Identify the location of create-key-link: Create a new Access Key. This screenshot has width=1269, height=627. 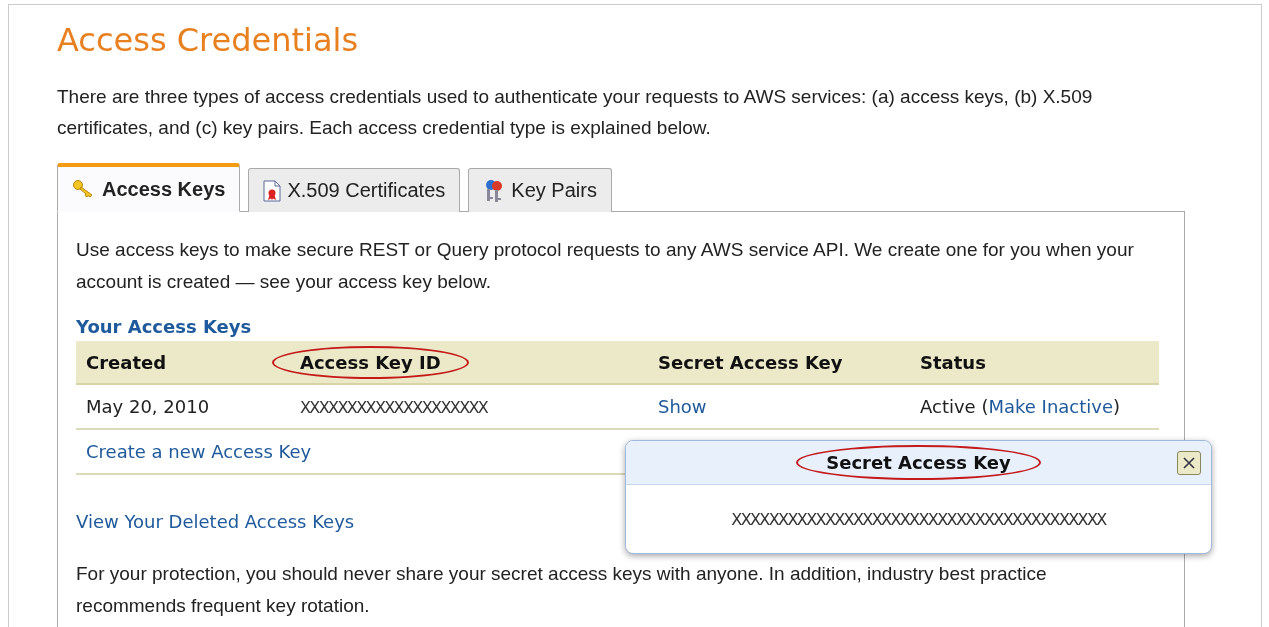
(199, 451).